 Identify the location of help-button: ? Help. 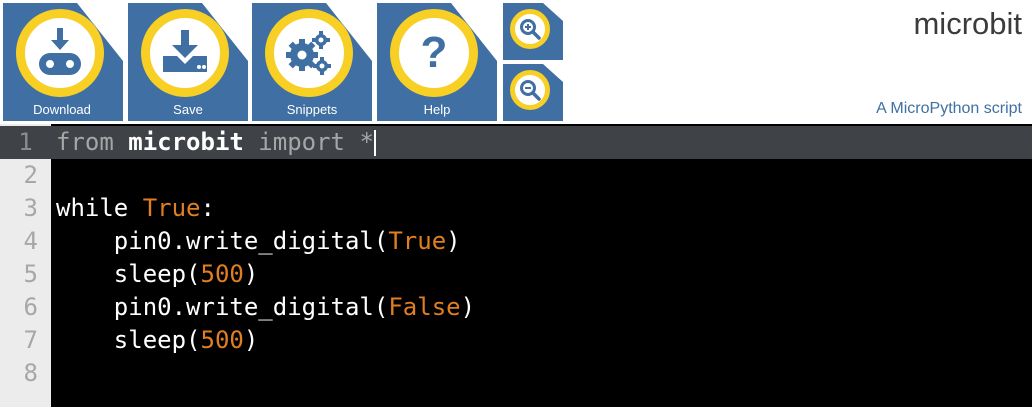
(437, 62).